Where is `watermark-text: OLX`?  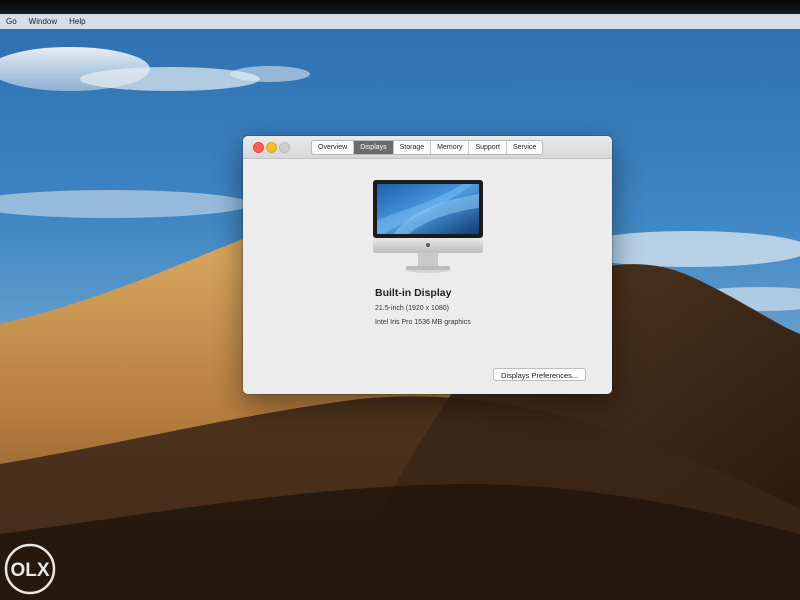 watermark-text: OLX is located at coordinates (29, 570).